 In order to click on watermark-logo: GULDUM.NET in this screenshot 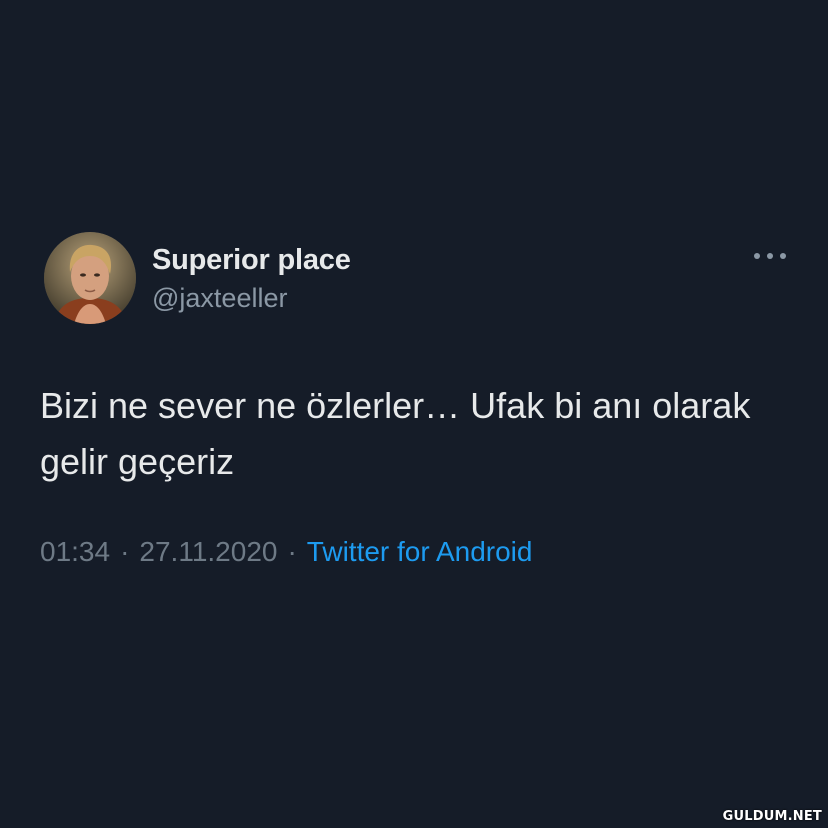, I will do `click(772, 816)`.